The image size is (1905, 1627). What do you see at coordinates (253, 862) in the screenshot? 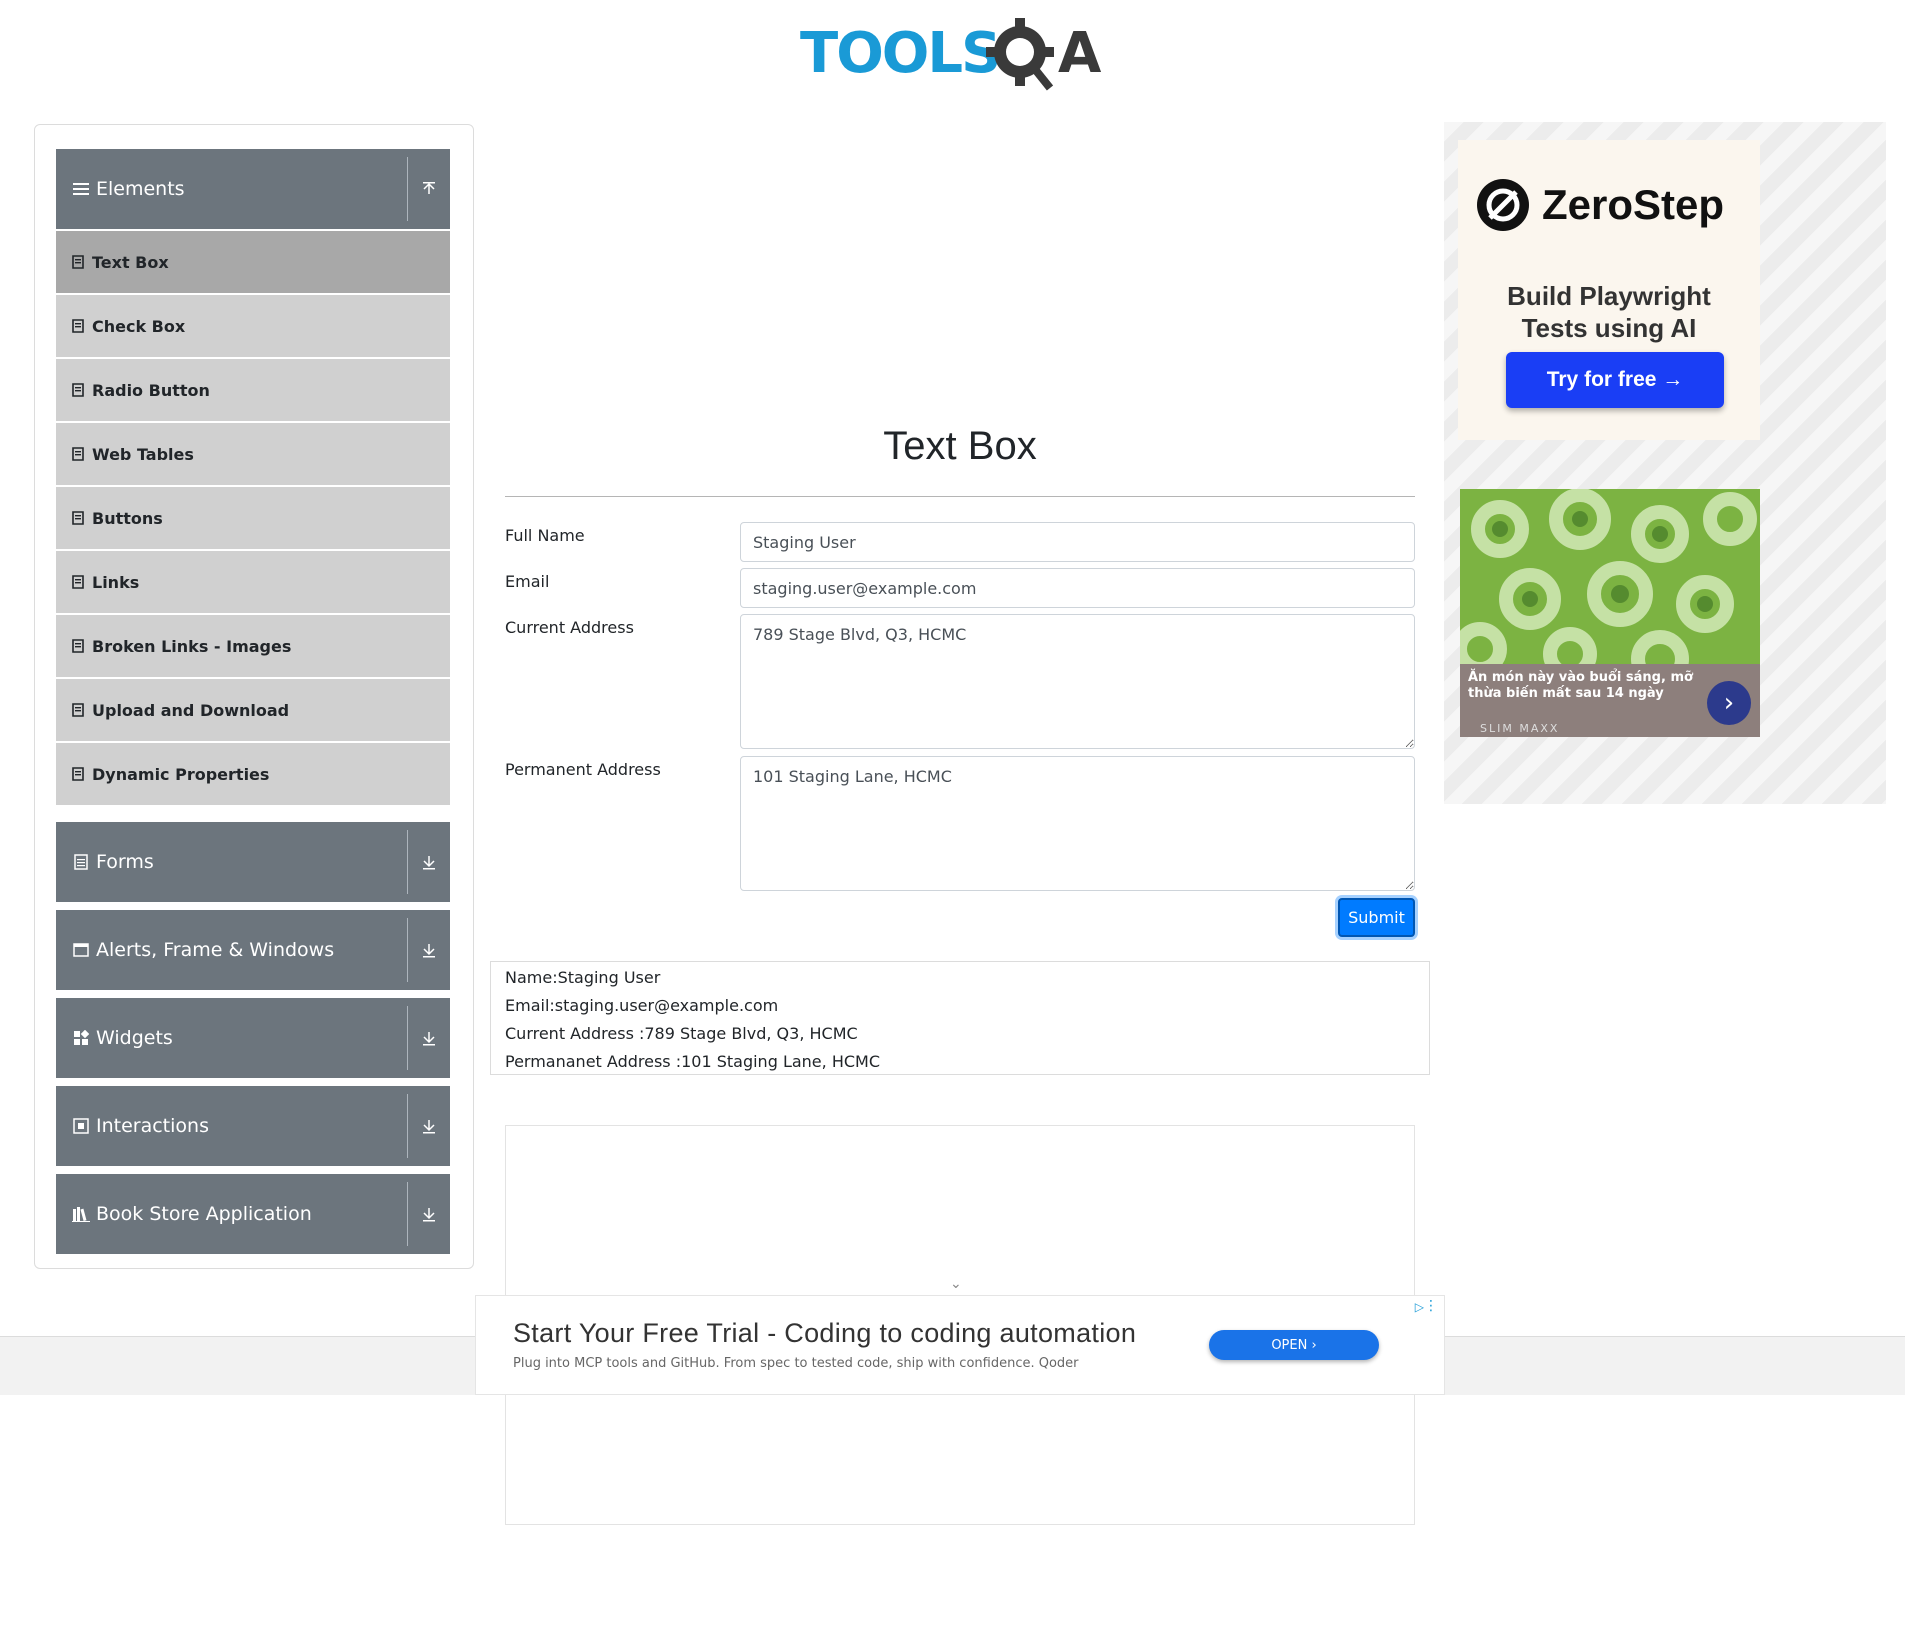
I see `group-forms: Forms` at bounding box center [253, 862].